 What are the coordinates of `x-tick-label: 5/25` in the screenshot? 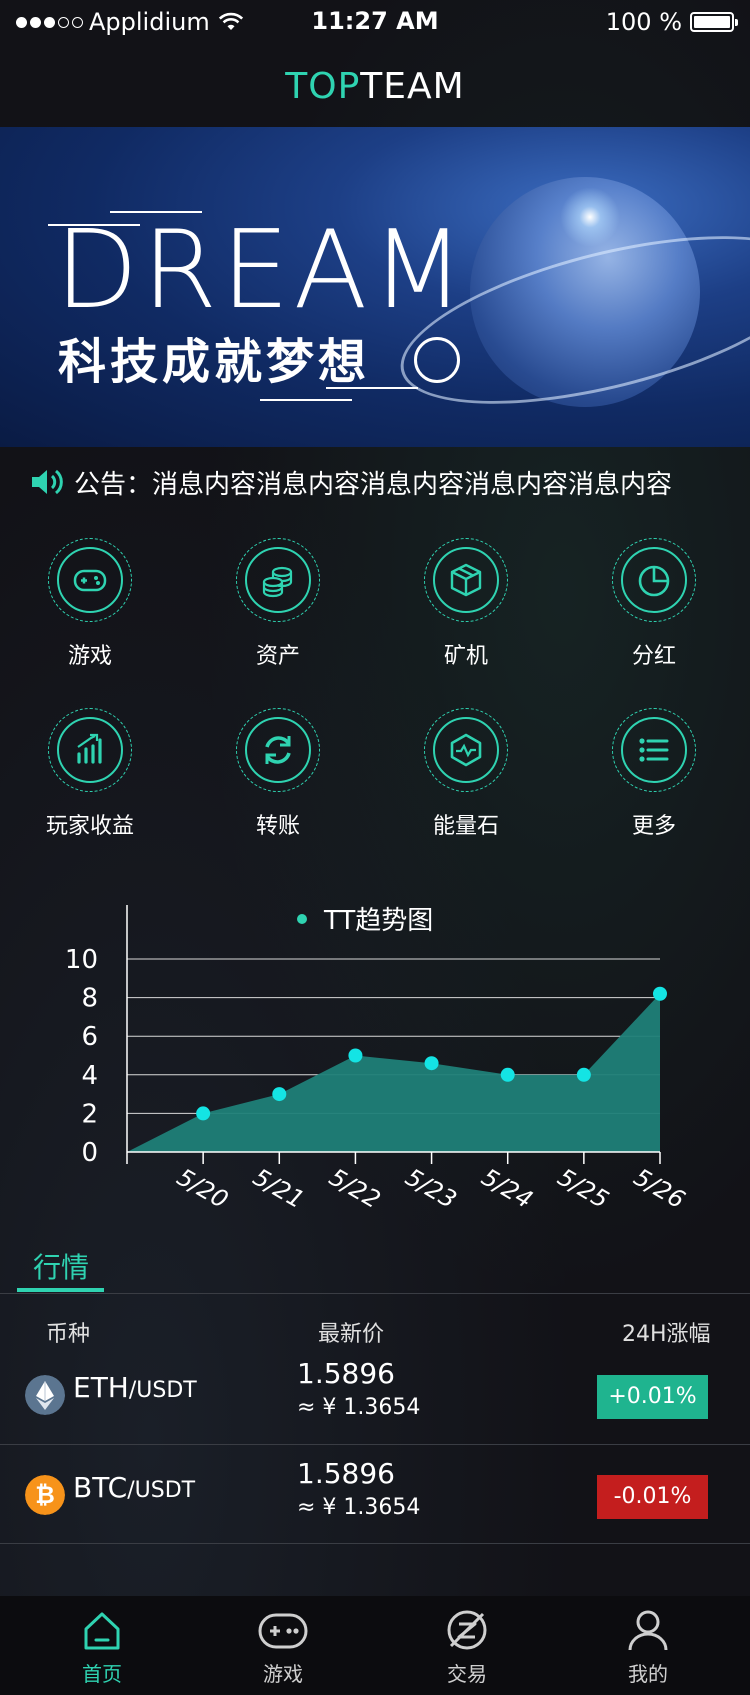 It's located at (583, 1186).